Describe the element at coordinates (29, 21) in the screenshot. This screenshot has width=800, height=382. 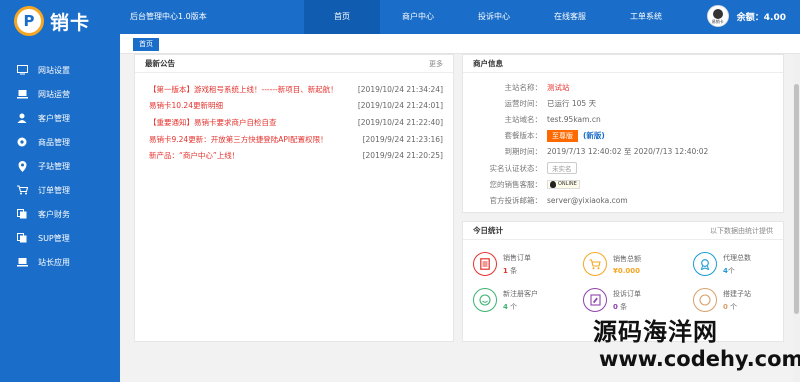
I see `logo-mark-icon: P` at that location.